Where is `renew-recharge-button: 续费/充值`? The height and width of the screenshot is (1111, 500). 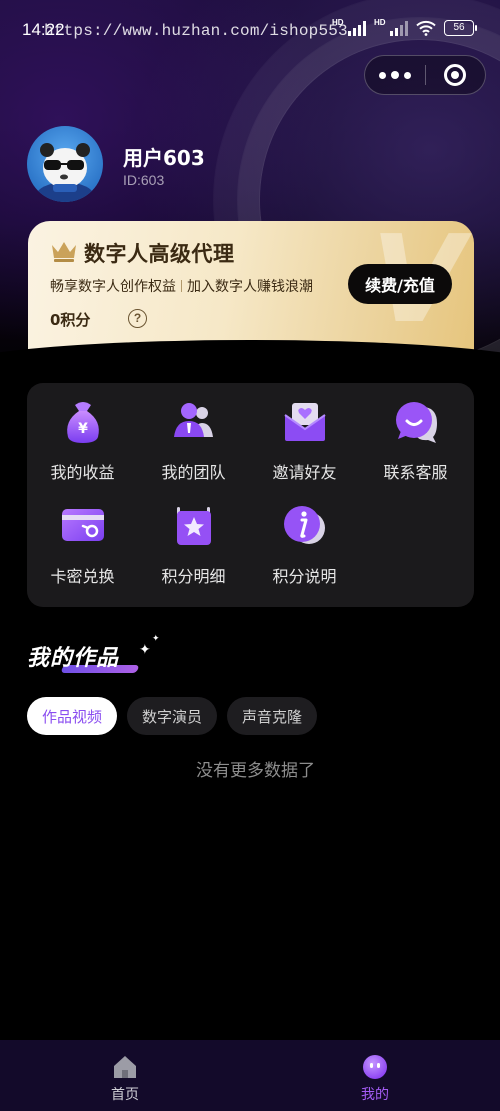
renew-recharge-button: 续费/充值 is located at coordinates (400, 284).